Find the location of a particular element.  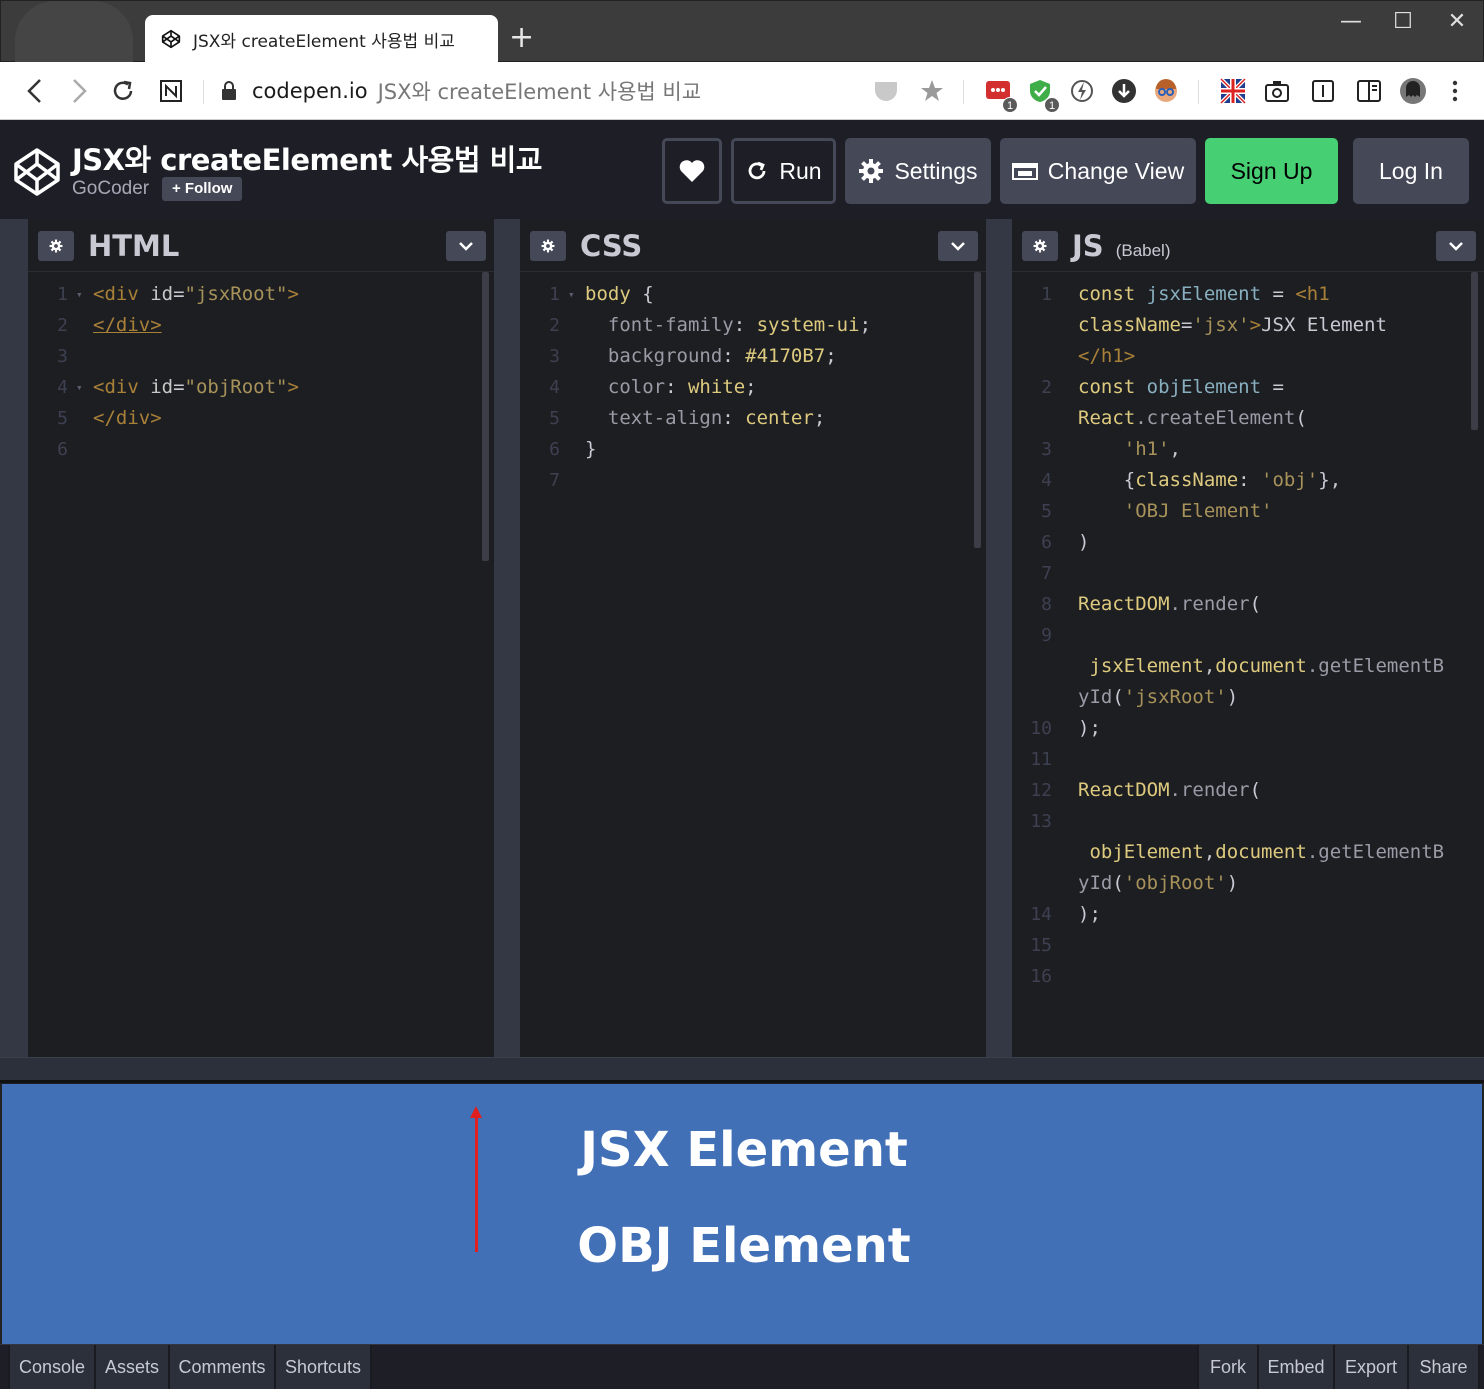

css-settings-button is located at coordinates (548, 246).